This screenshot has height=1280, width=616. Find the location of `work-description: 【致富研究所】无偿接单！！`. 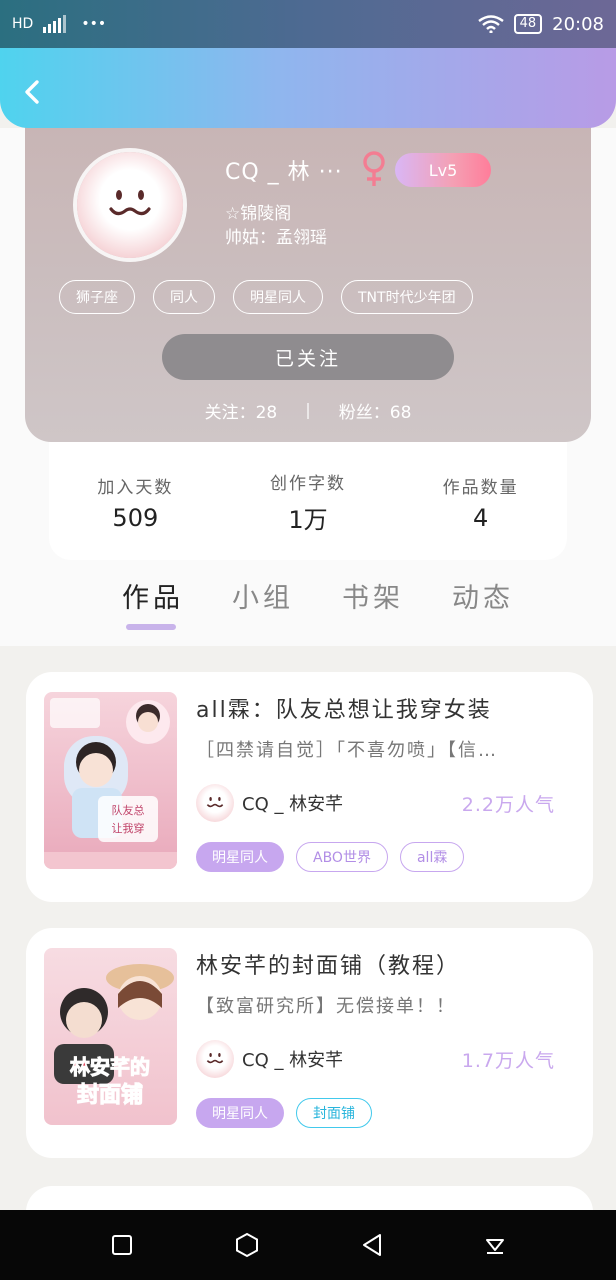

work-description: 【致富研究所】无偿接单！！ is located at coordinates (326, 1006).